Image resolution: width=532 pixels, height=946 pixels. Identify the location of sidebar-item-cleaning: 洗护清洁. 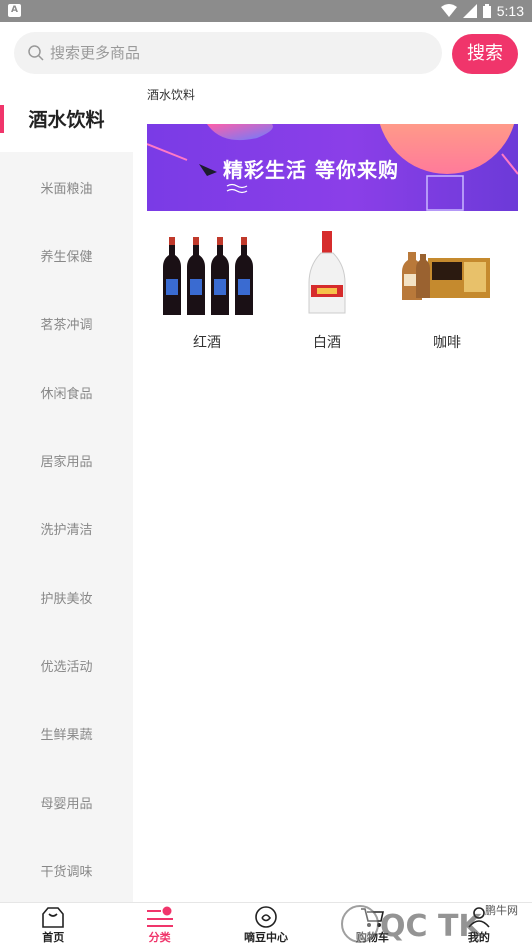
(66, 528).